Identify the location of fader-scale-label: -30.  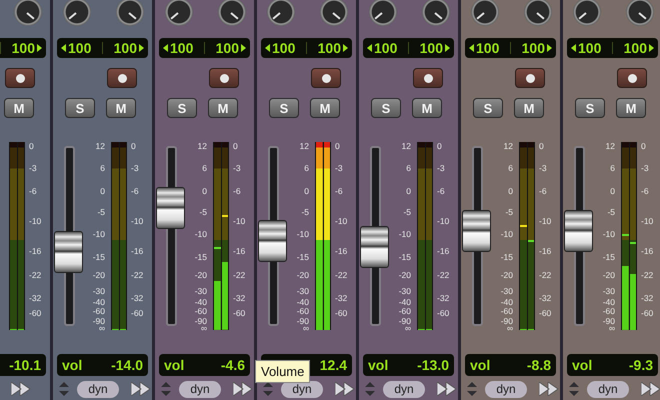
(506, 290).